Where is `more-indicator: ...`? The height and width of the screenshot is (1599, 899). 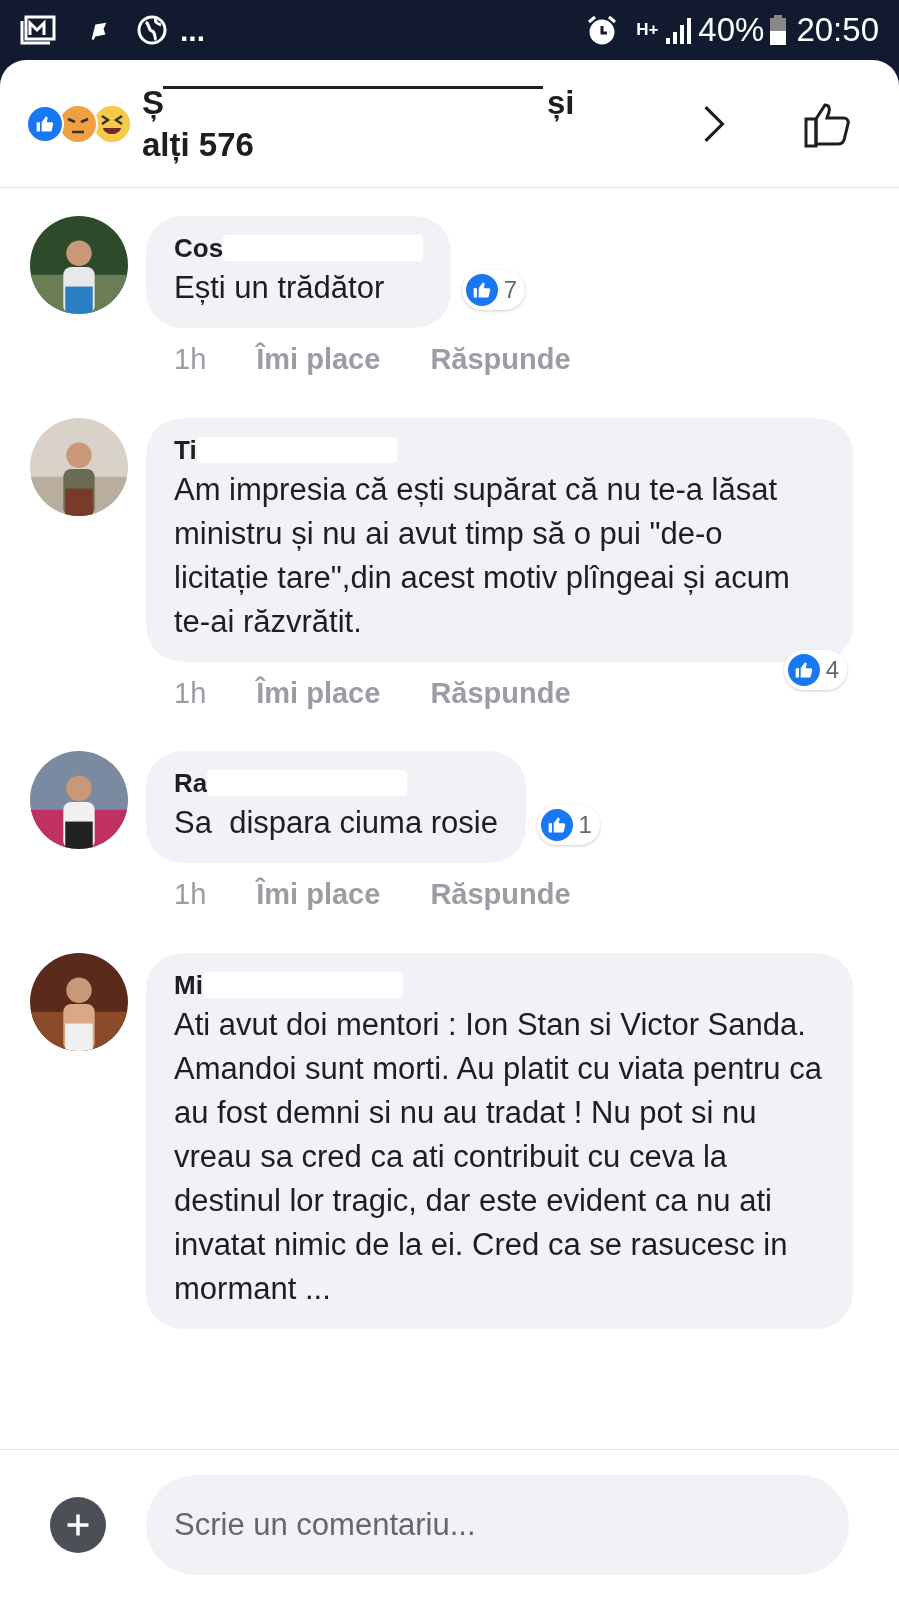 more-indicator: ... is located at coordinates (192, 30).